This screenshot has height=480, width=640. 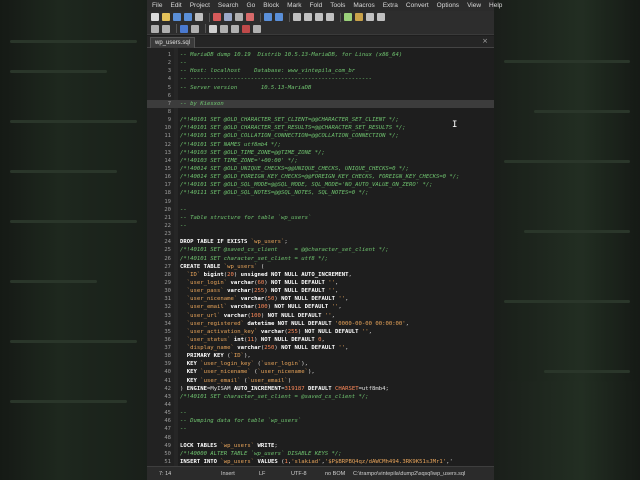 What do you see at coordinates (177, 17) in the screenshot?
I see `save-icon` at bounding box center [177, 17].